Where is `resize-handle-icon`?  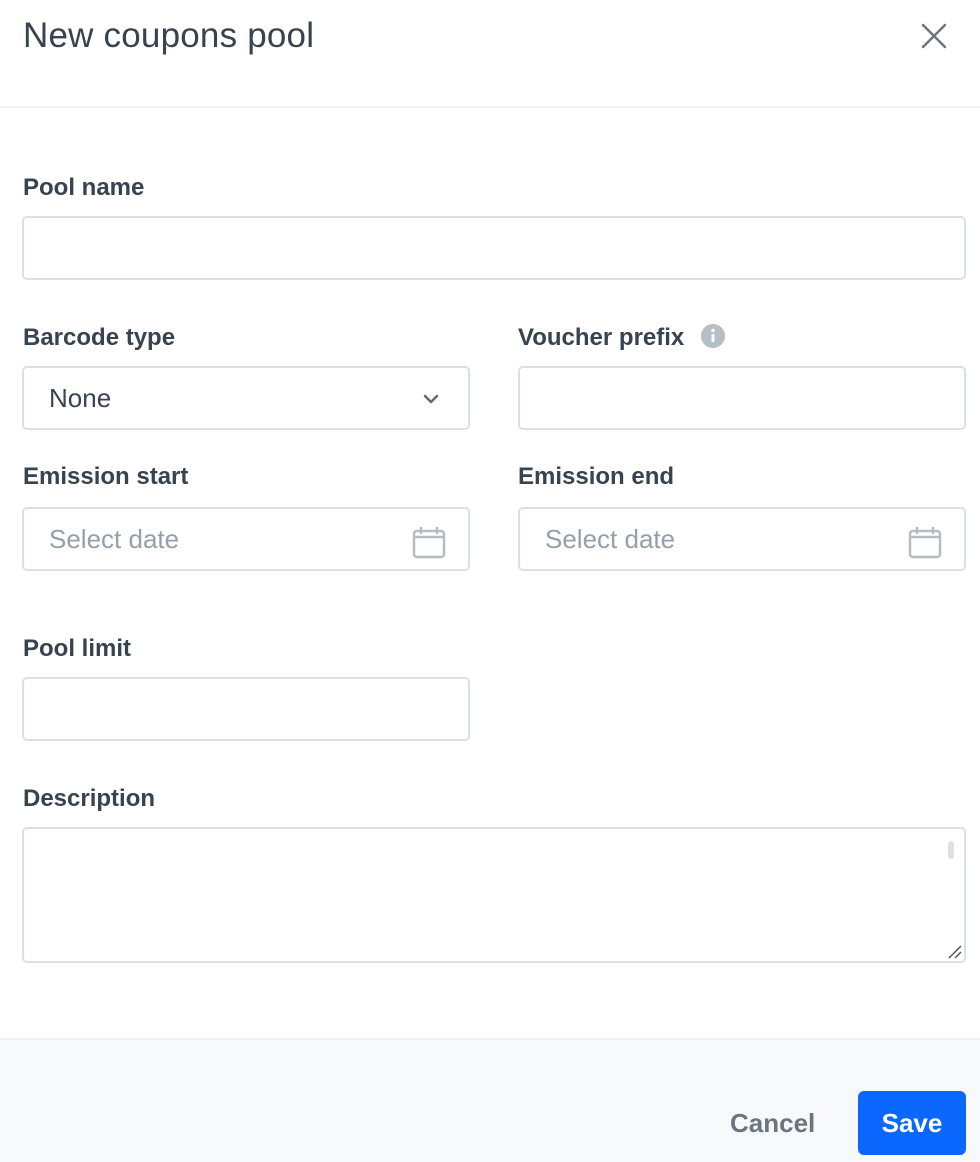 resize-handle-icon is located at coordinates (954, 951).